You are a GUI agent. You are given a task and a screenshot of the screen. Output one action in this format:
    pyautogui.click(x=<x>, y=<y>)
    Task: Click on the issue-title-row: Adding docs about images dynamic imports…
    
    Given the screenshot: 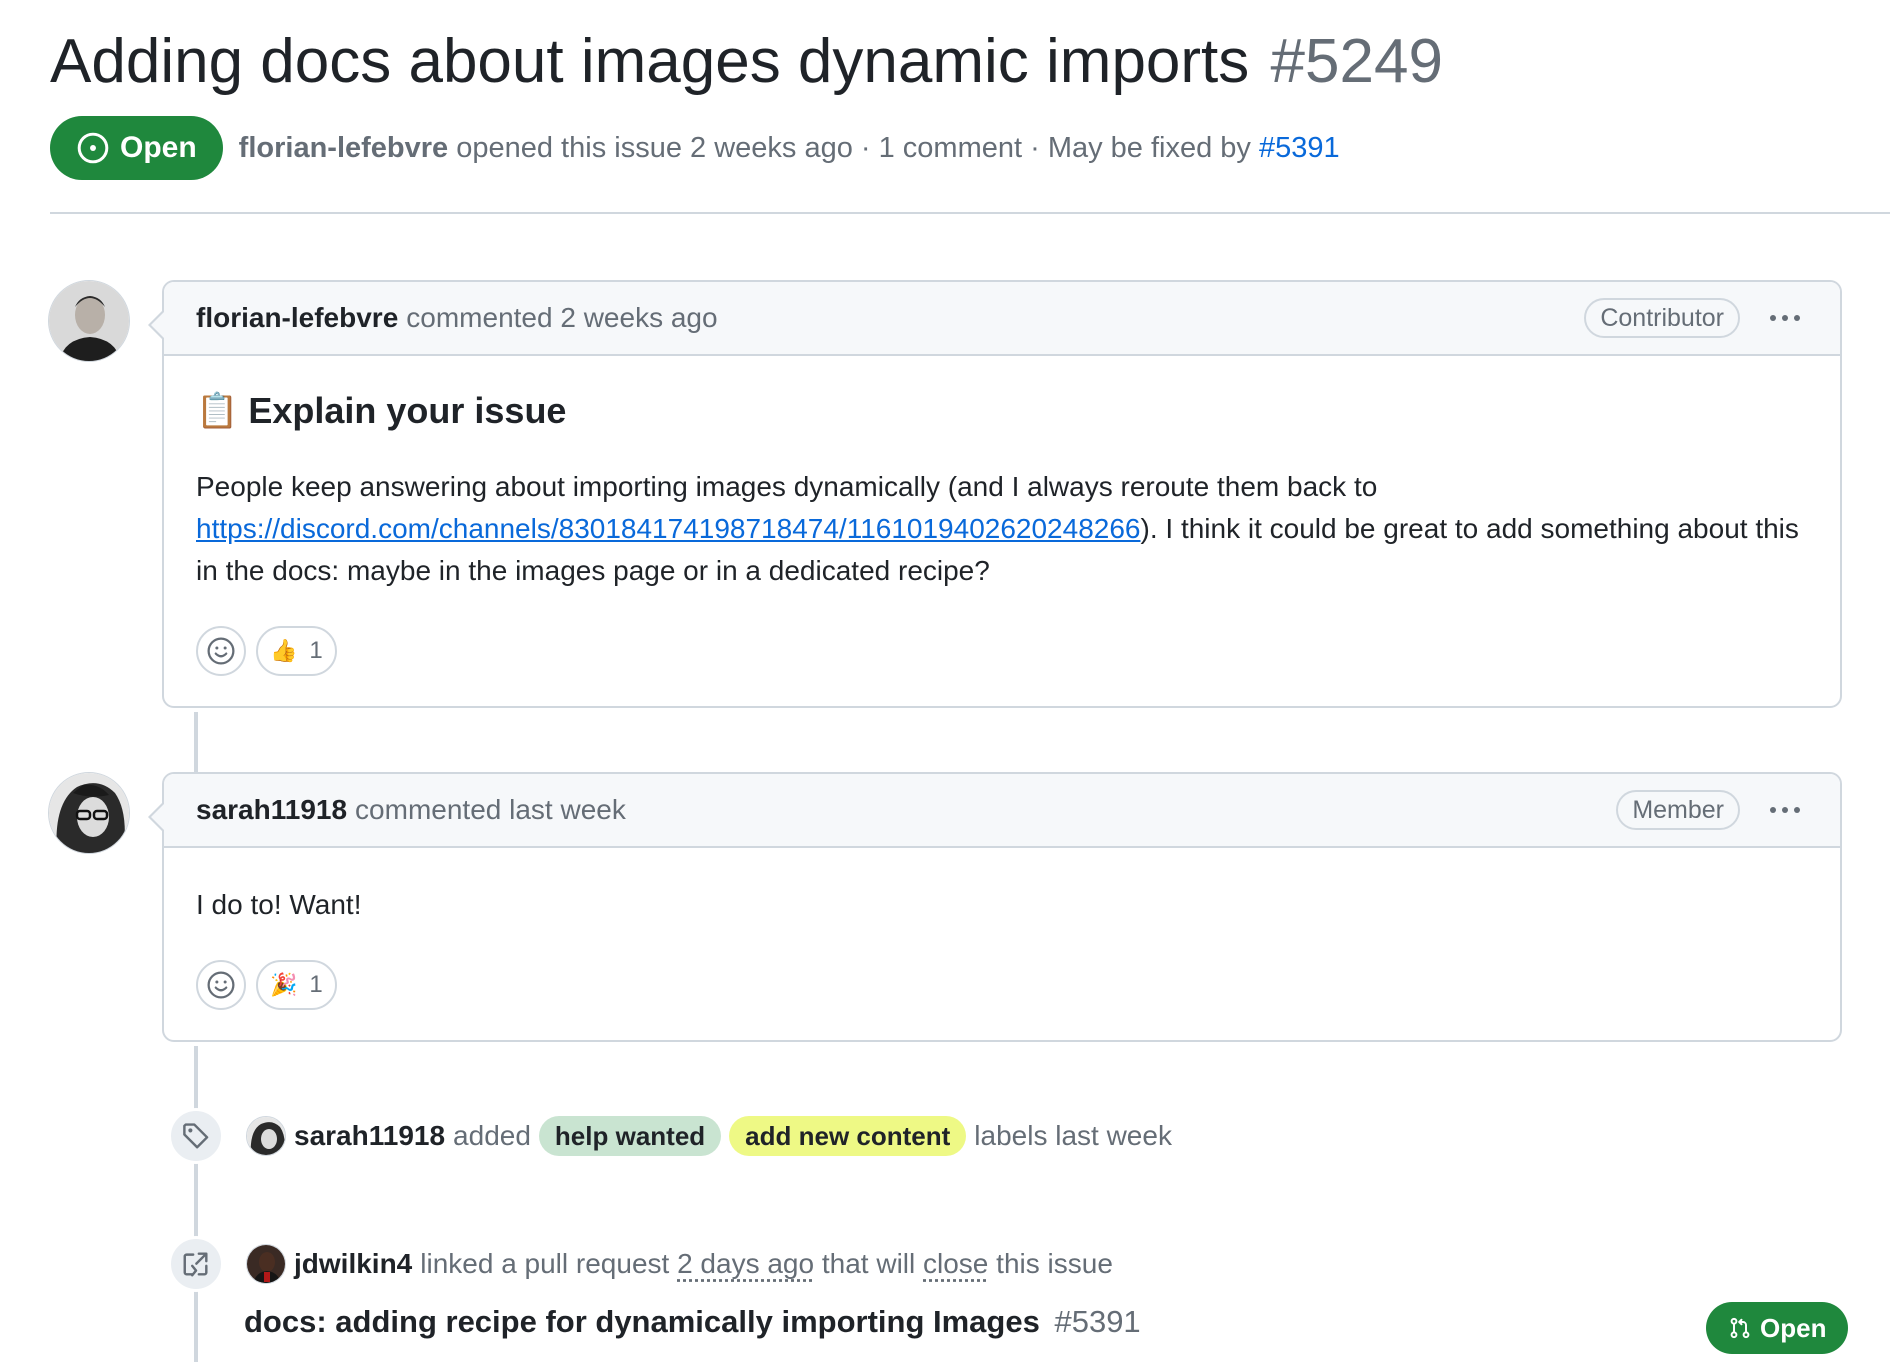 What is the action you would take?
    pyautogui.click(x=746, y=62)
    